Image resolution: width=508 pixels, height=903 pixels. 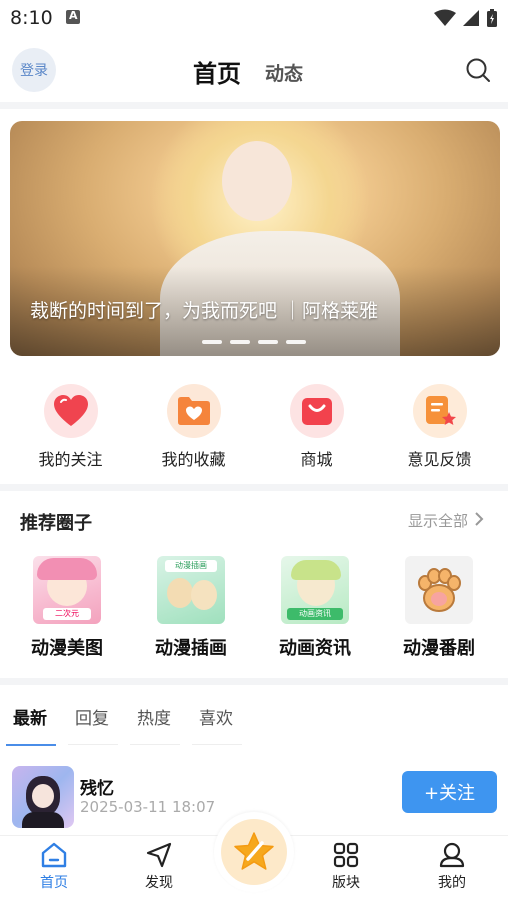 I want to click on quick-label: 意见反馈, so click(x=439, y=459).